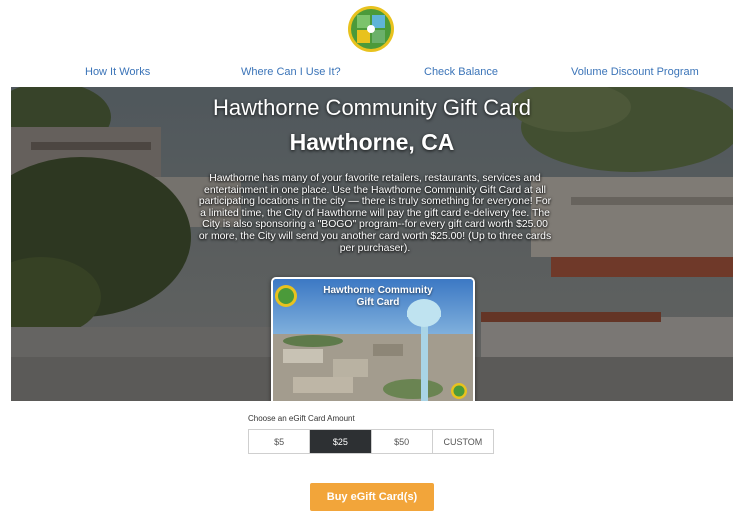  I want to click on gift-card-title-line2: Gift Card, so click(378, 302).